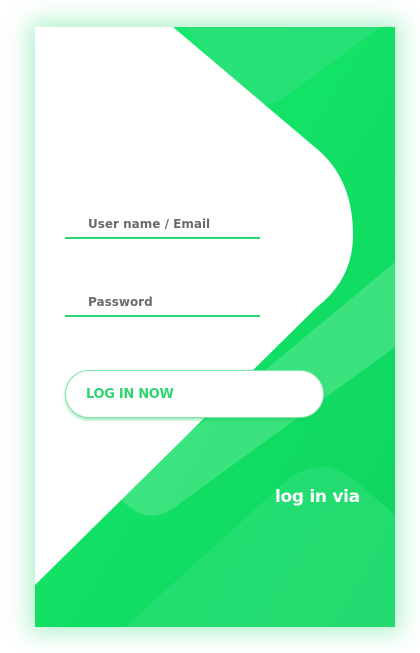 This screenshot has height=653, width=420. Describe the element at coordinates (162, 225) in the screenshot. I see `username-input` at that location.